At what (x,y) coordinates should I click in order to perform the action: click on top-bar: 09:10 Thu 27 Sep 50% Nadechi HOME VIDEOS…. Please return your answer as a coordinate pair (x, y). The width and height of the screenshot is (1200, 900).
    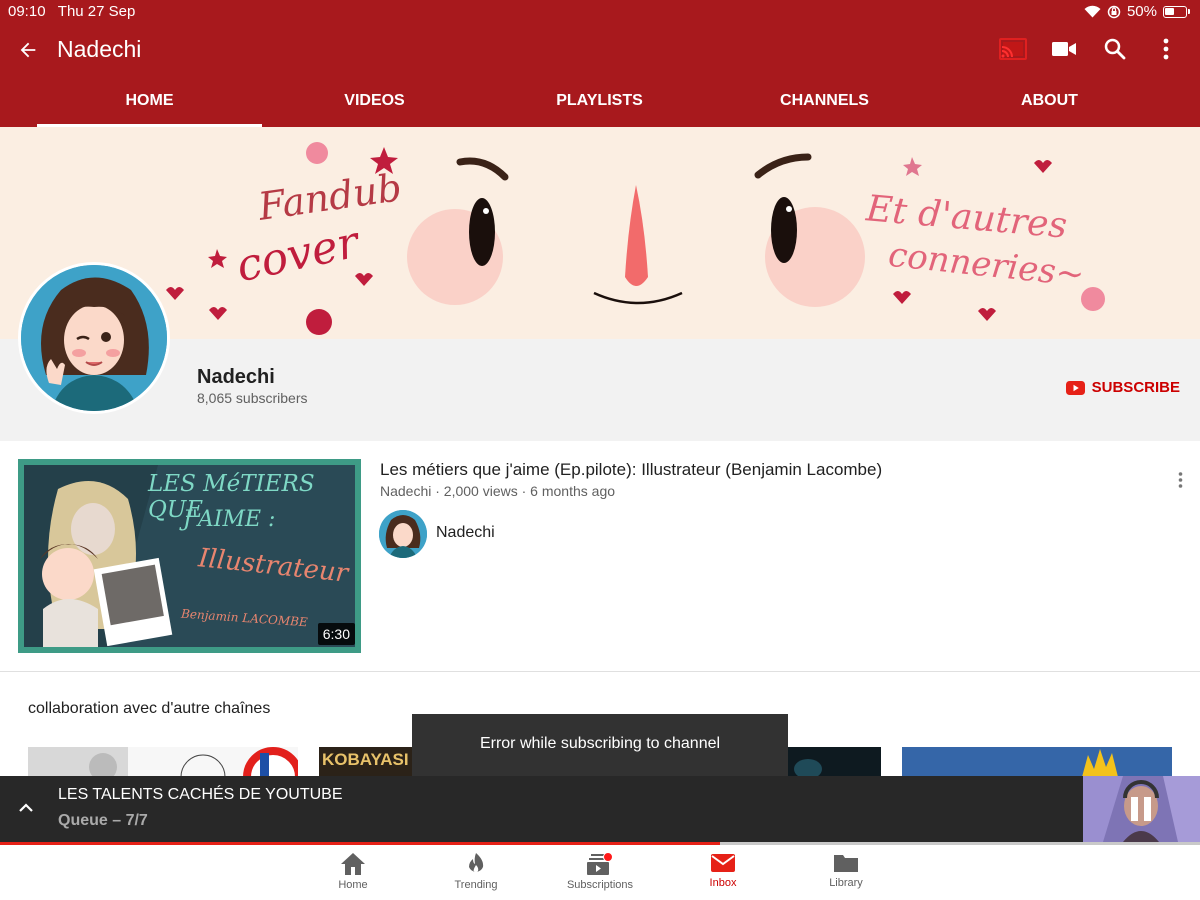
    Looking at the image, I should click on (600, 63).